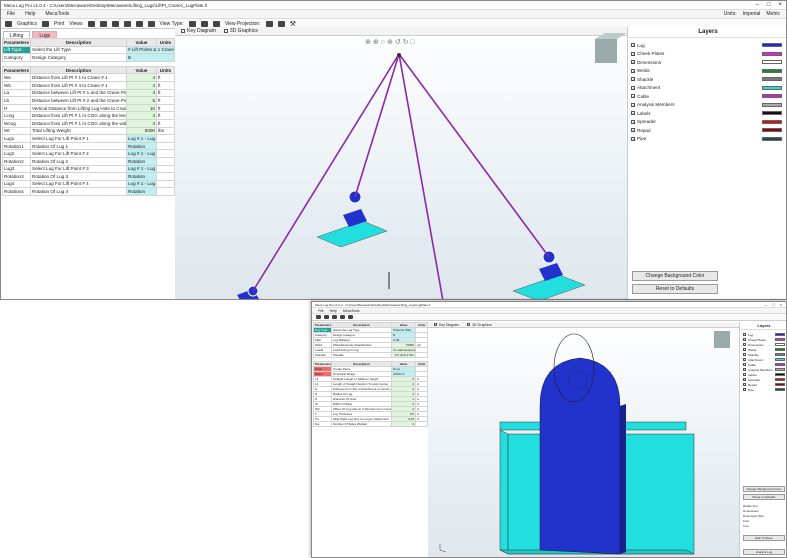 The height and width of the screenshot is (558, 787). I want to click on view-type-edges-icon, so click(216, 23).